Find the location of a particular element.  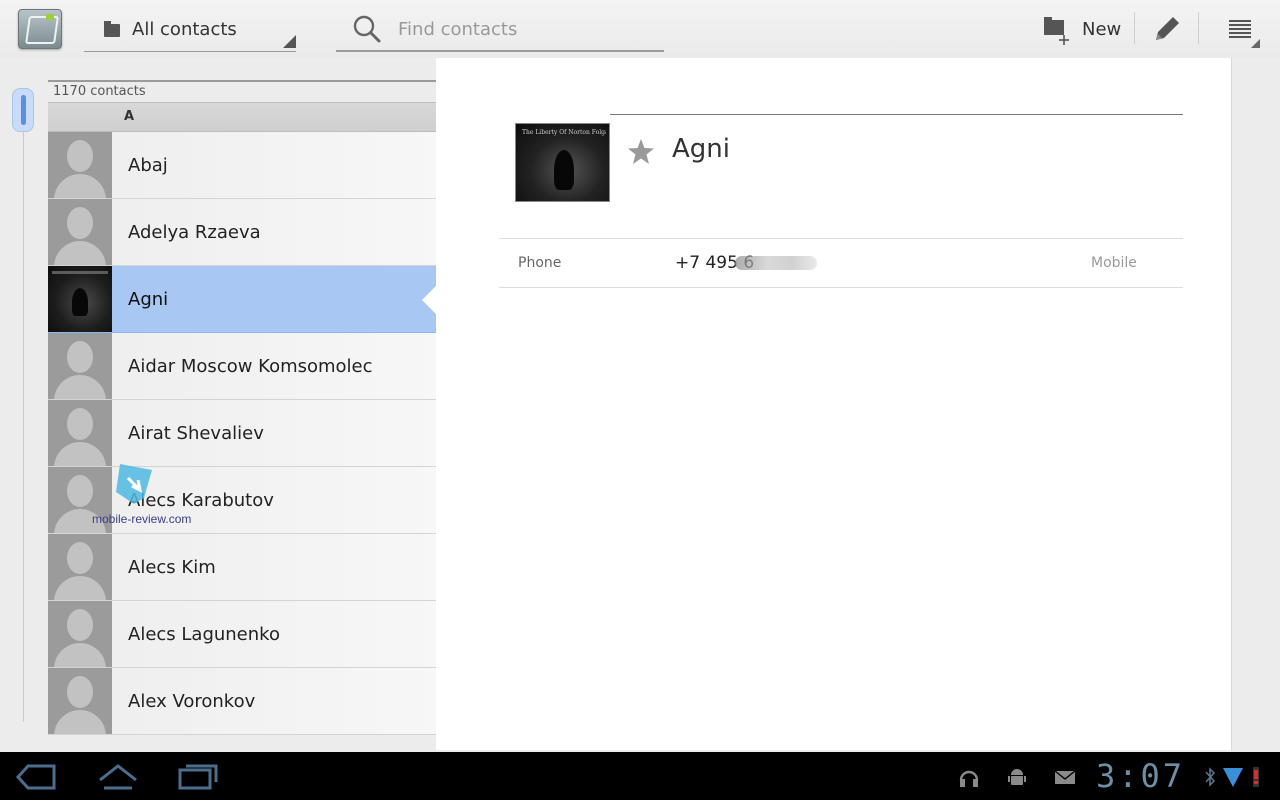

contact-photo: The Liberty Of Norton Folgate is located at coordinates (562, 162).